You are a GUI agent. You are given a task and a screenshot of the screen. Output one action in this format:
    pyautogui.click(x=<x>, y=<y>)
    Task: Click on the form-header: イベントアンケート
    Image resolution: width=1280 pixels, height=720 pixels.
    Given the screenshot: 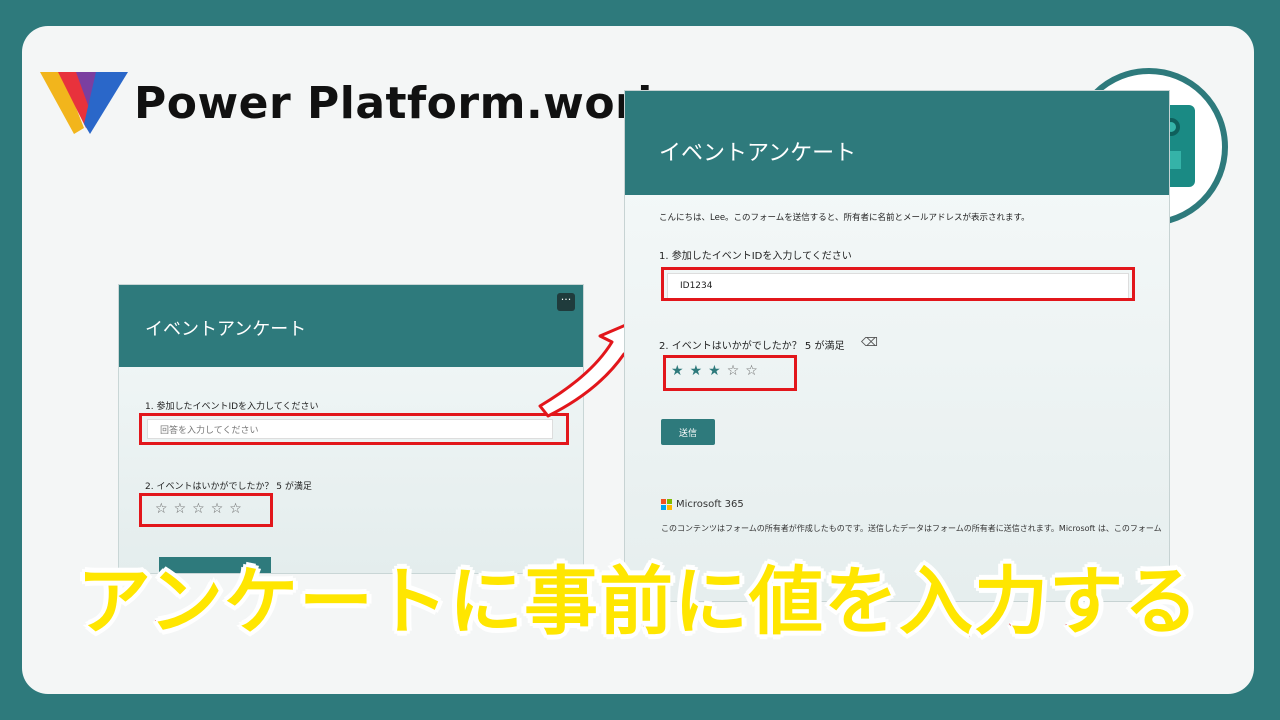 What is the action you would take?
    pyautogui.click(x=897, y=143)
    